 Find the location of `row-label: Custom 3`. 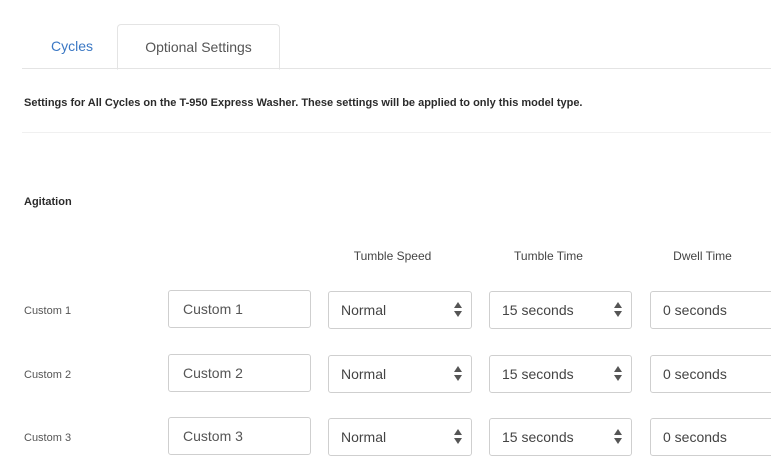

row-label: Custom 3 is located at coordinates (48, 438).